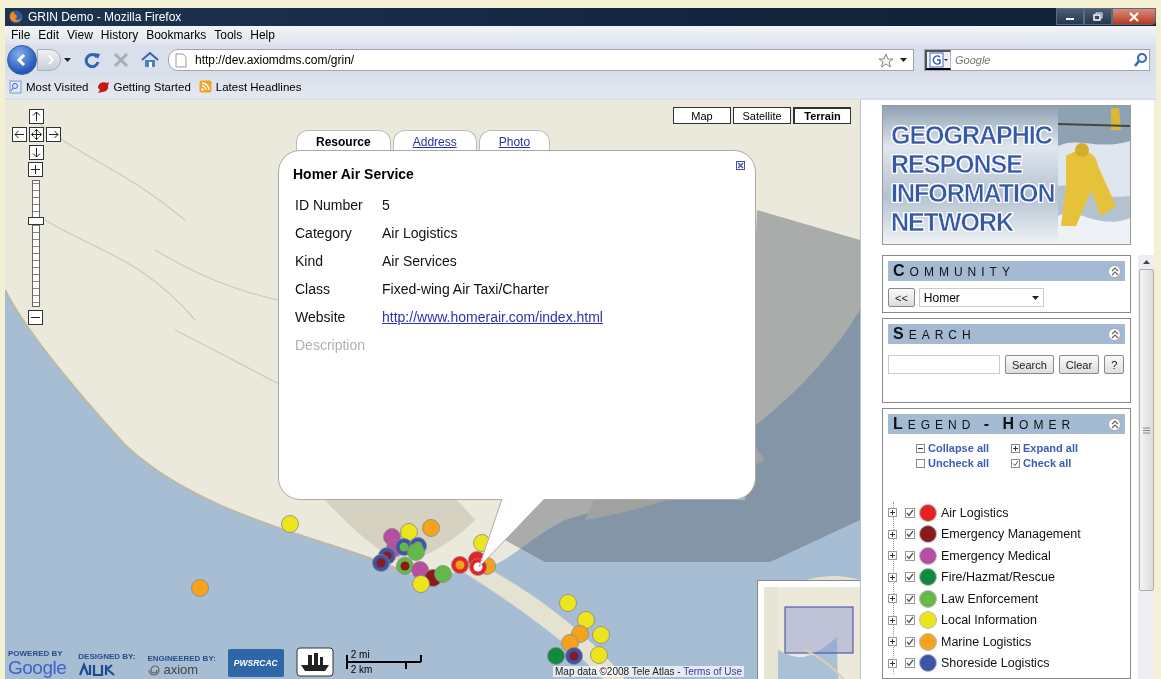 This screenshot has width=1161, height=679. What do you see at coordinates (963, 463) in the screenshot?
I see `legend-action-link: Uncheck all` at bounding box center [963, 463].